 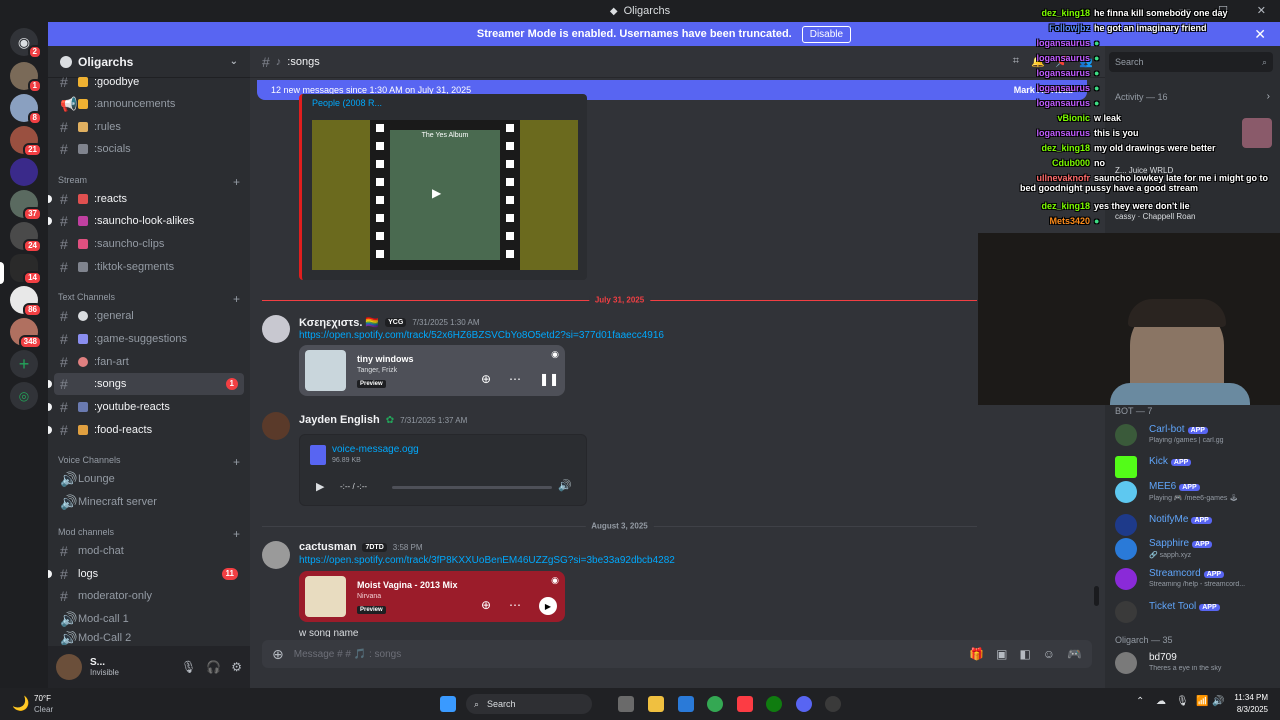 I want to click on channel-sauncho-clips: #:sauncho-clips, so click(x=149, y=244).